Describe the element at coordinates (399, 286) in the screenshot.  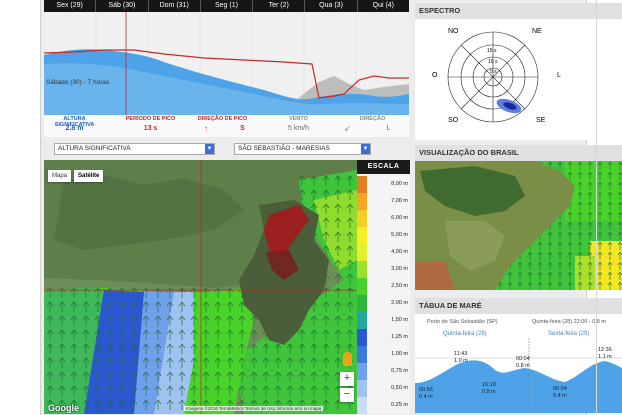
I see `scale-label: 2,50 m` at that location.